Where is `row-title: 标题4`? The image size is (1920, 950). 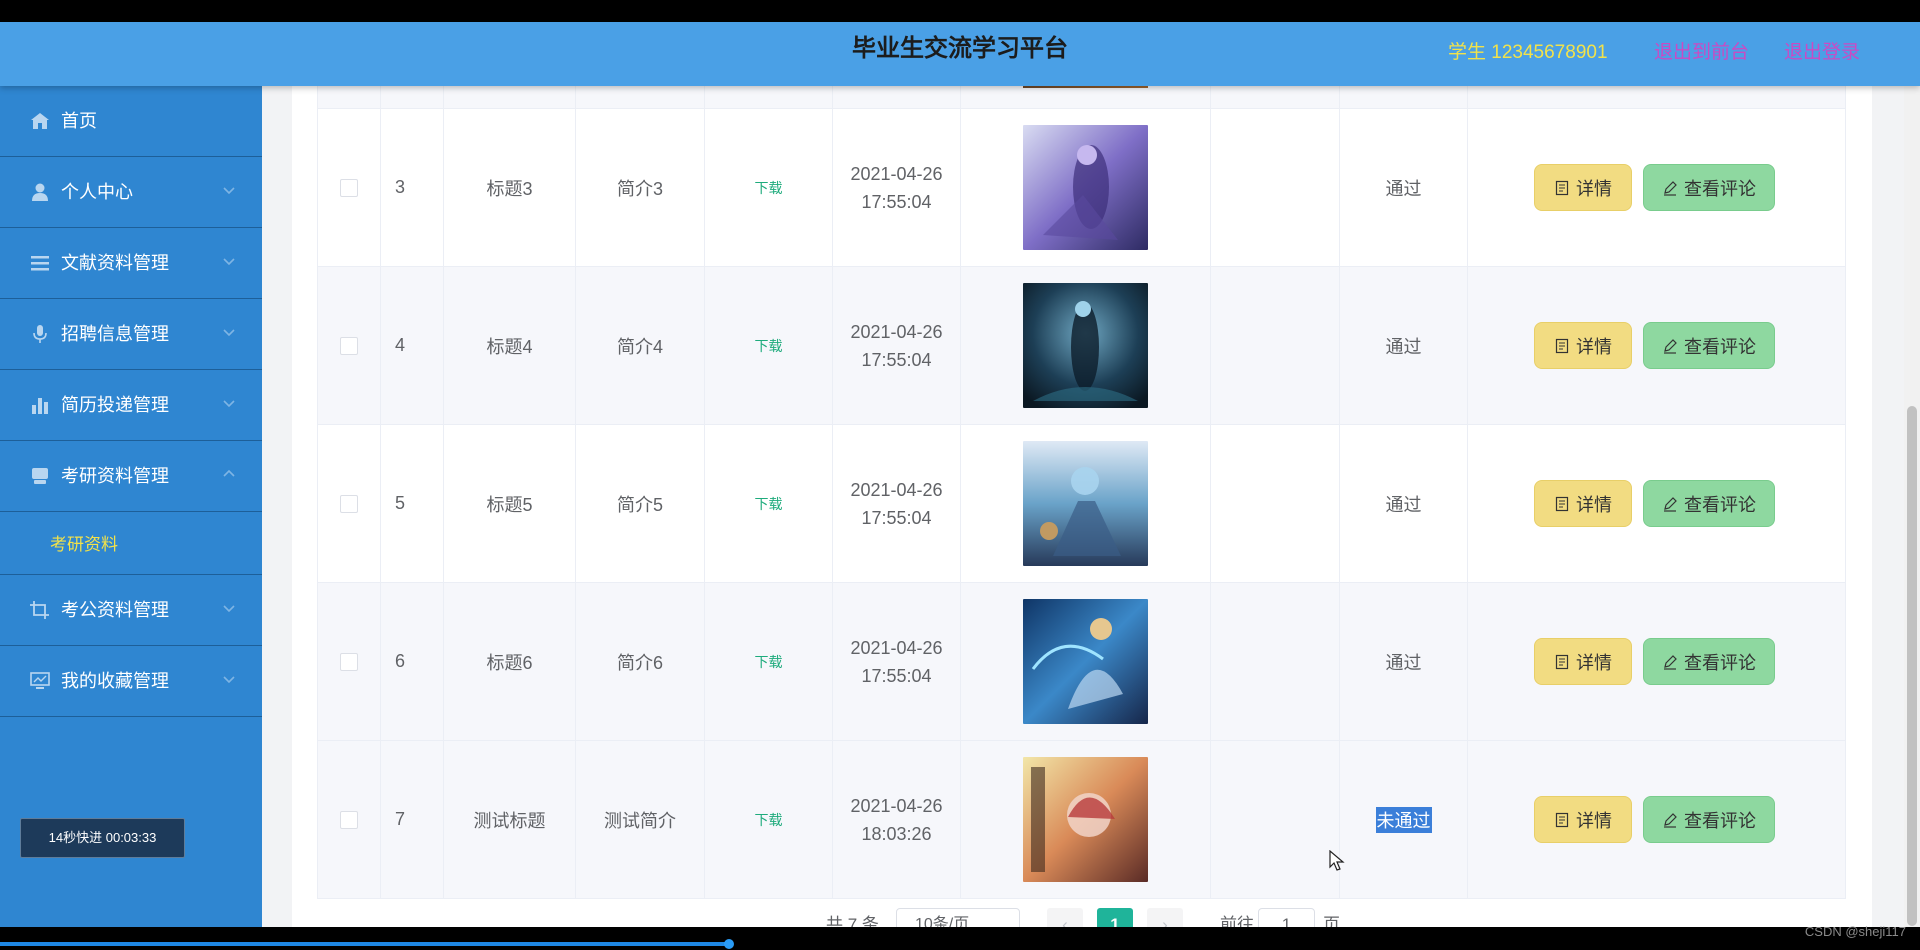 row-title: 标题4 is located at coordinates (510, 345).